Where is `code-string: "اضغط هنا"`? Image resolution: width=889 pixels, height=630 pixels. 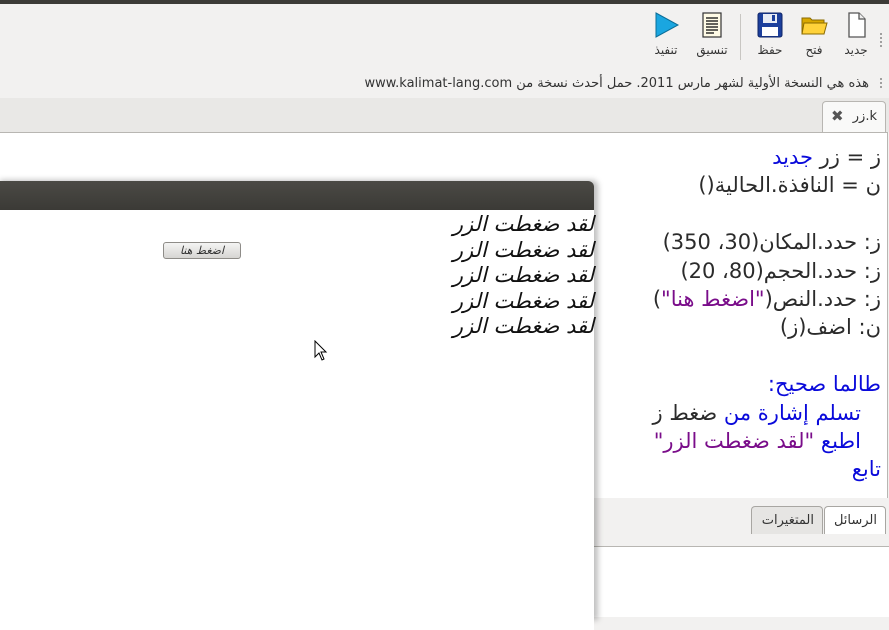
code-string: "اضغط هنا" is located at coordinates (713, 298).